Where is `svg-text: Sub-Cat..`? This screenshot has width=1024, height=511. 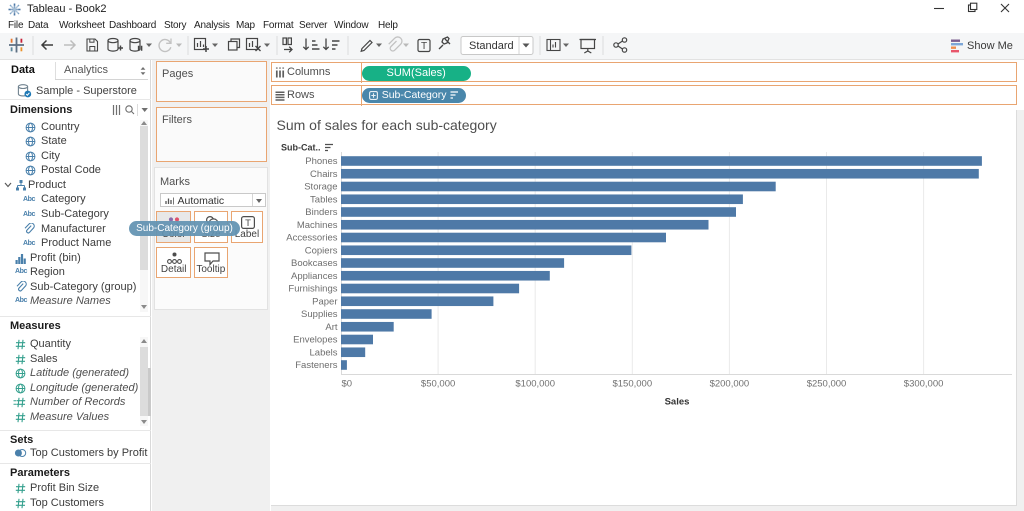
svg-text: Sub-Cat.. is located at coordinates (301, 148).